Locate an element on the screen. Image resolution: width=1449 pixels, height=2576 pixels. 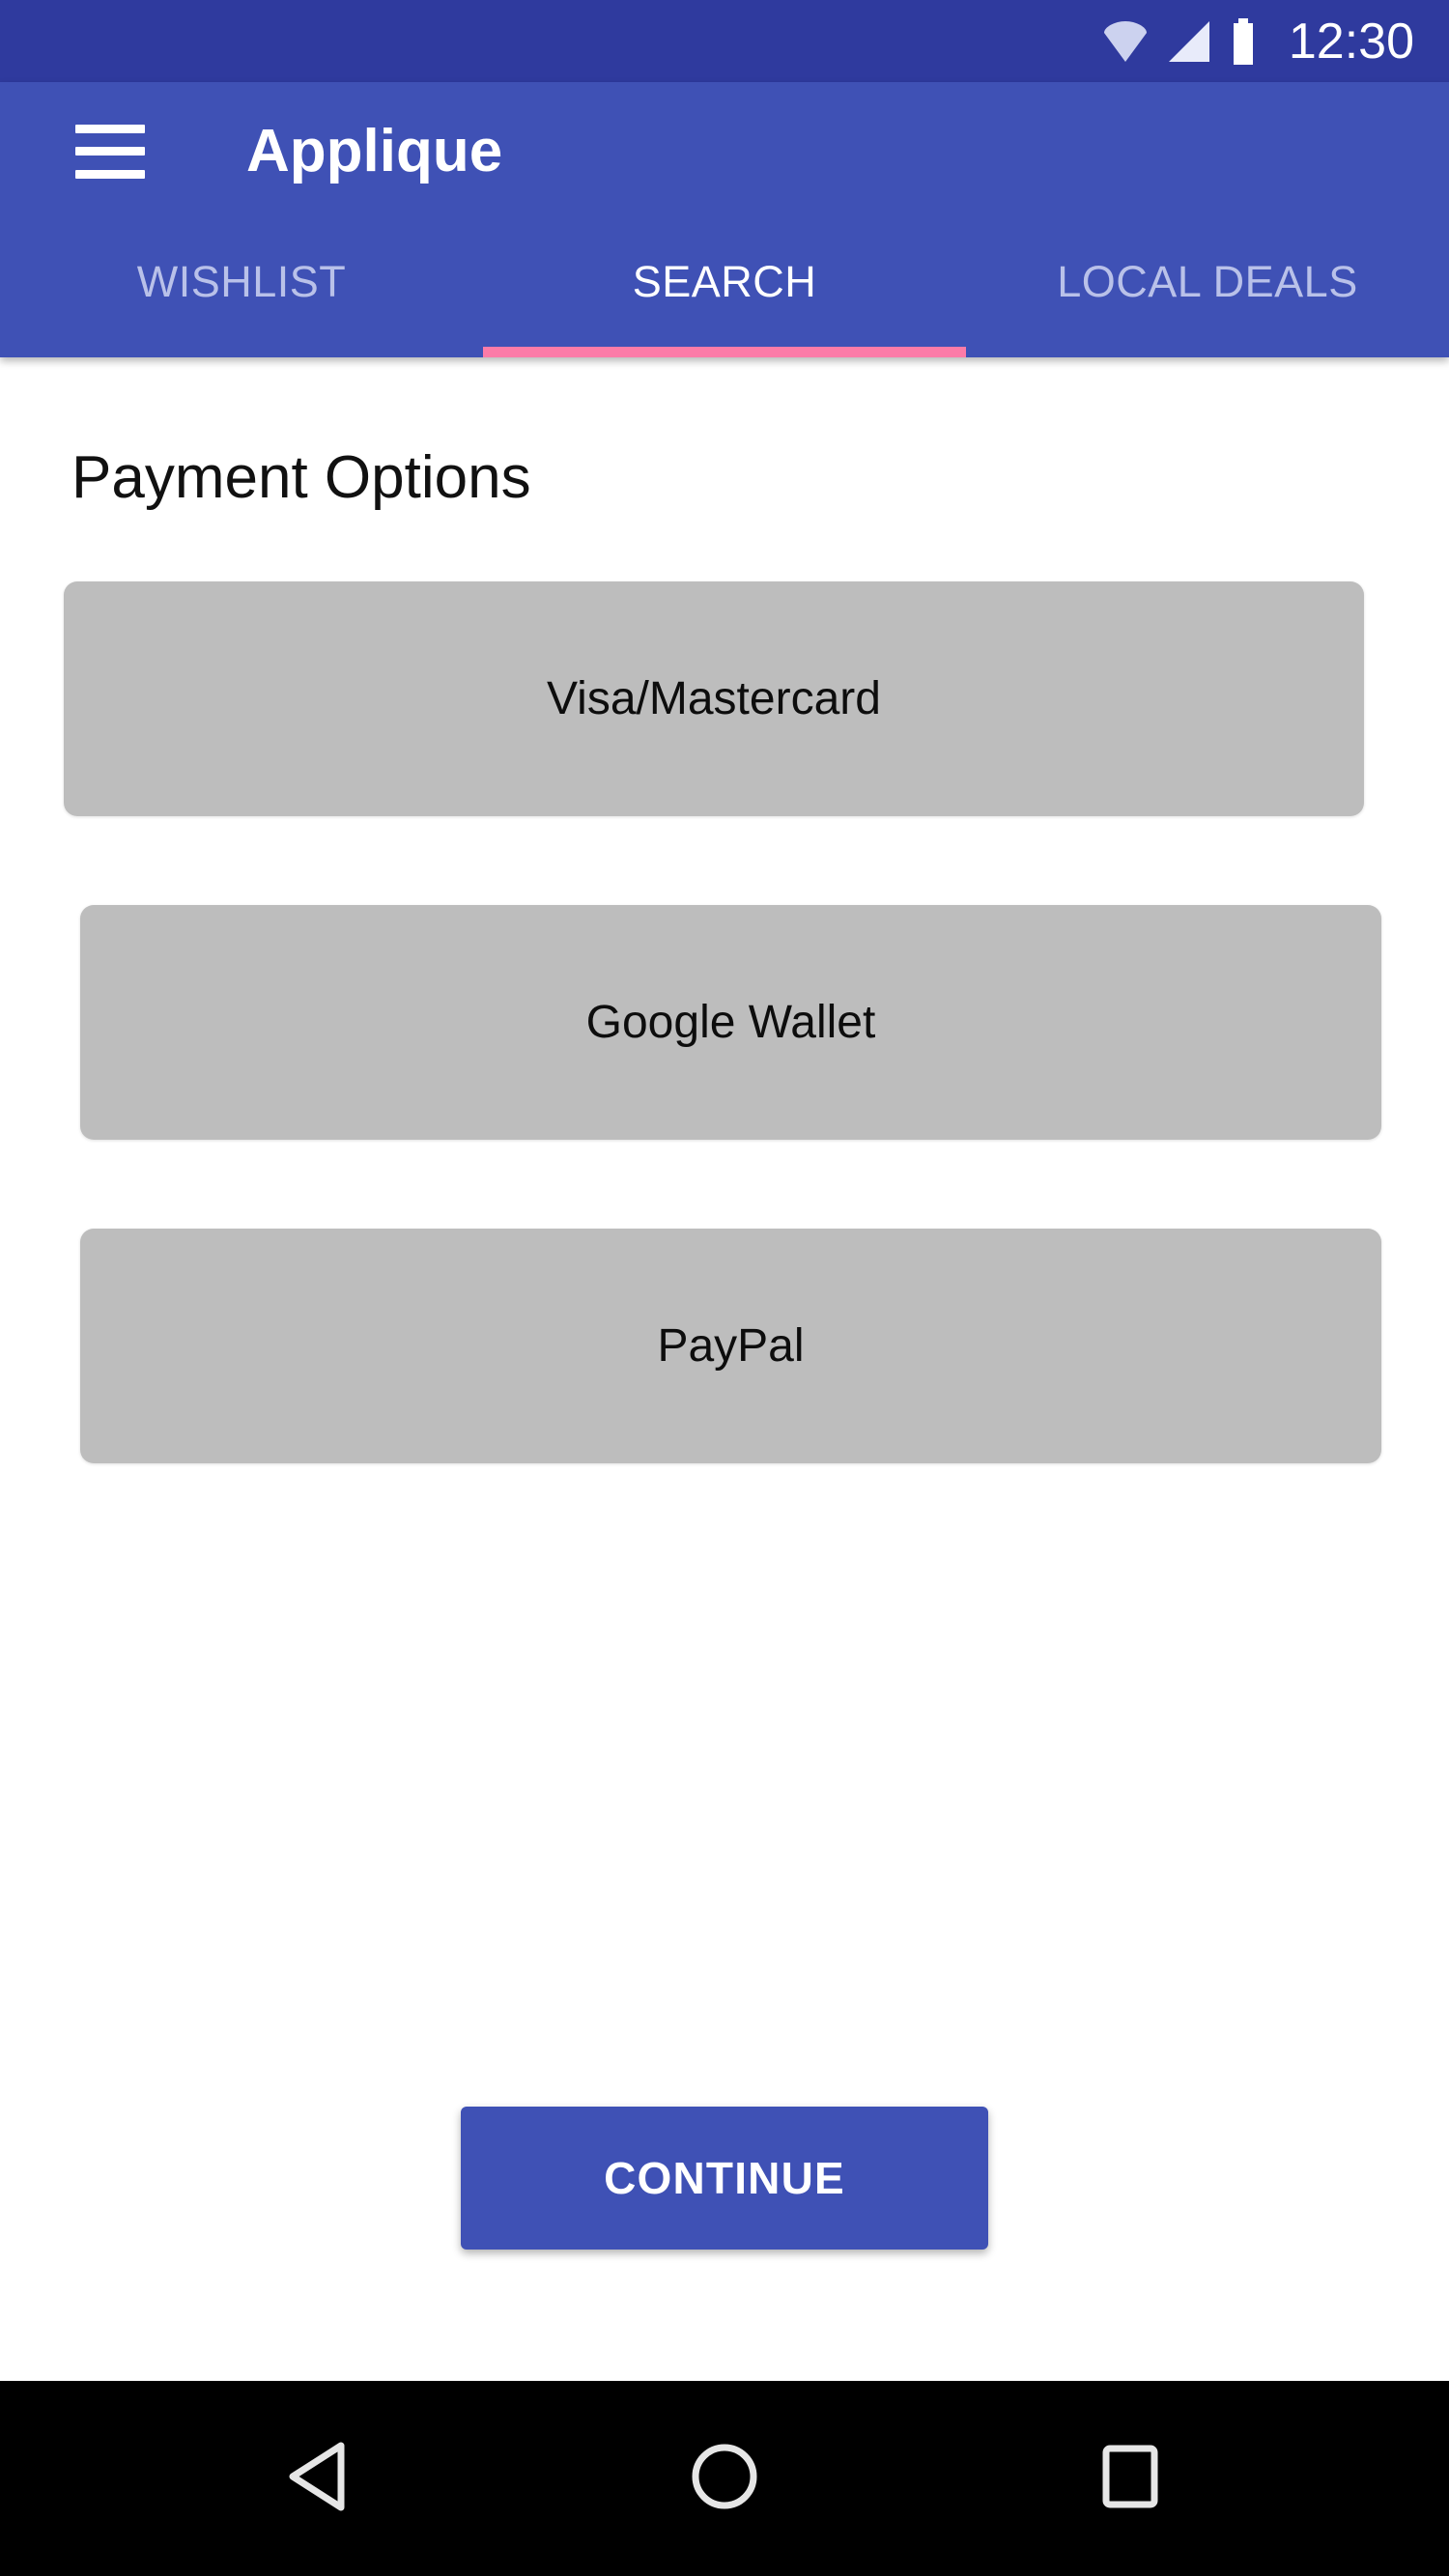
page-title: Payment Options is located at coordinates (301, 477).